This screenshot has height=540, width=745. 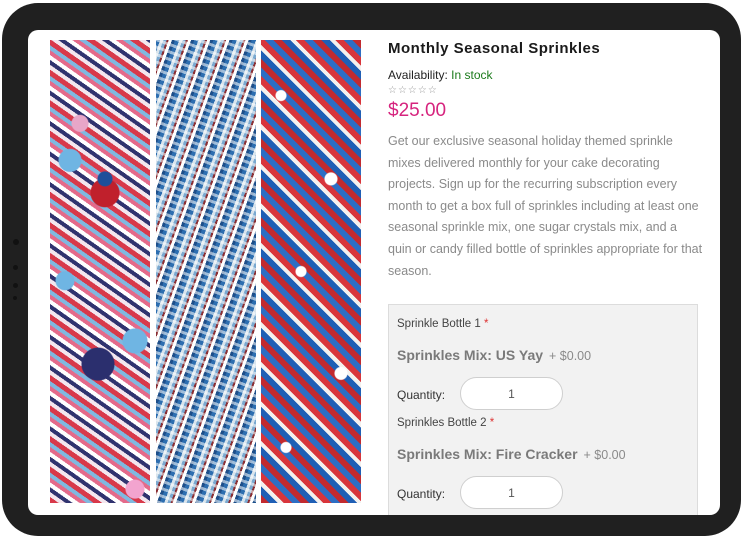 I want to click on availability-label: Availability:, so click(x=418, y=75).